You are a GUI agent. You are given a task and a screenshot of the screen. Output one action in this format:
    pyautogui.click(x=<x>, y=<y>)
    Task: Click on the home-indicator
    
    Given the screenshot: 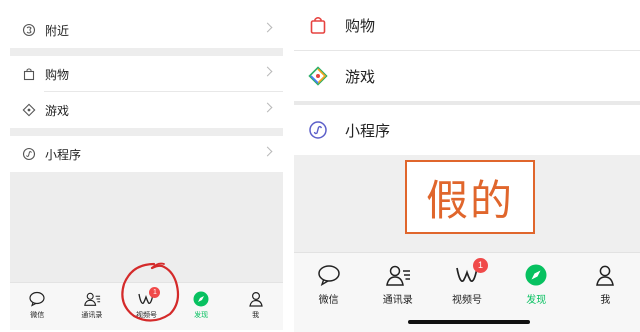 What is the action you would take?
    pyautogui.click(x=469, y=322)
    